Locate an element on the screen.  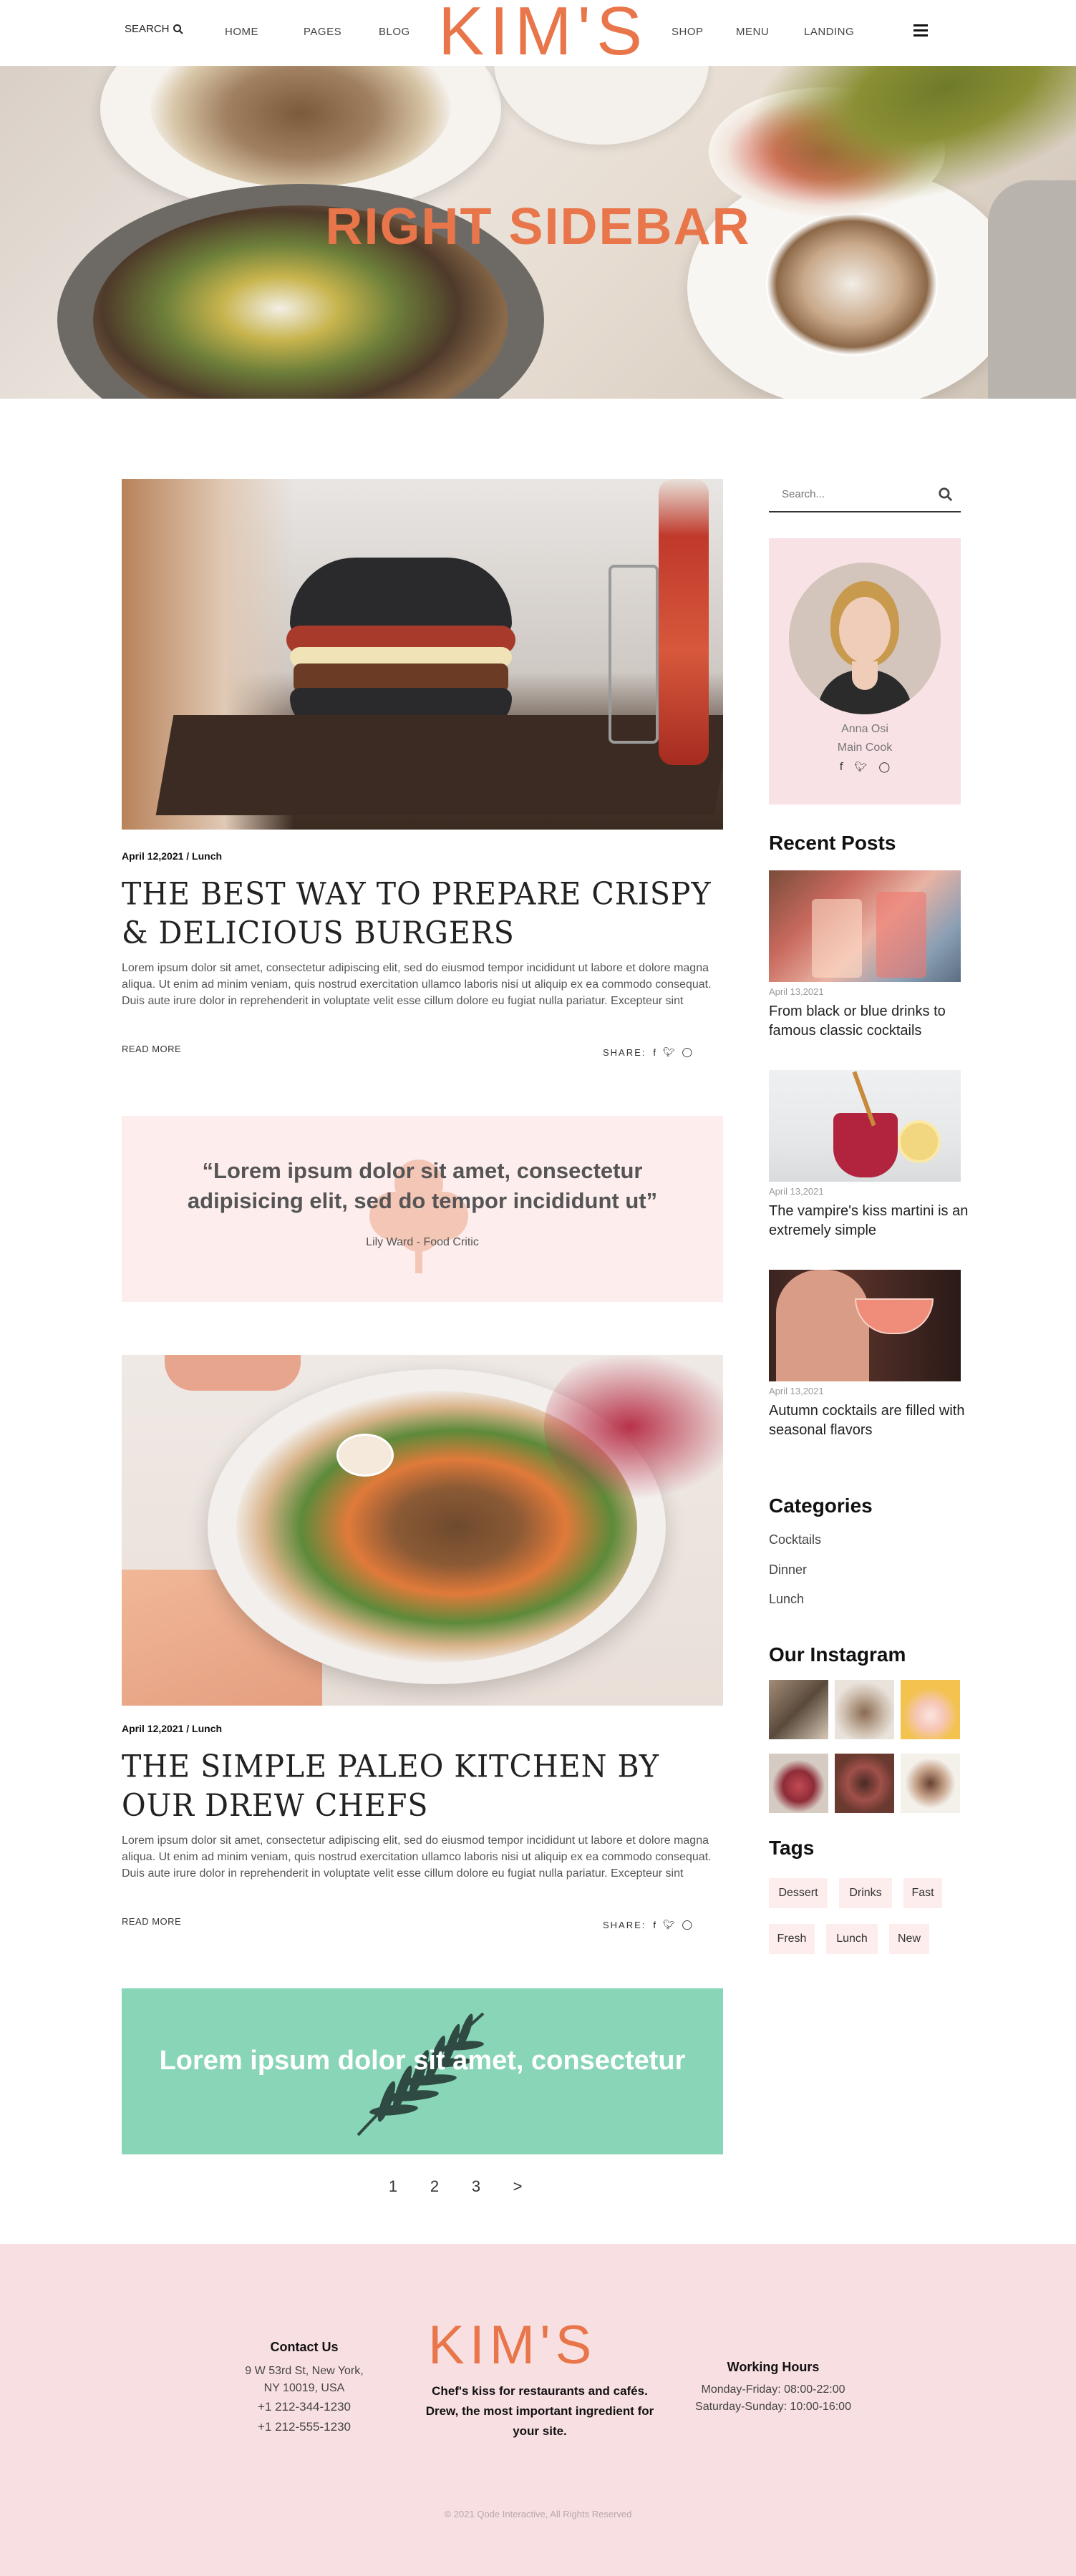
author-name: Anna Osi is located at coordinates (865, 729).